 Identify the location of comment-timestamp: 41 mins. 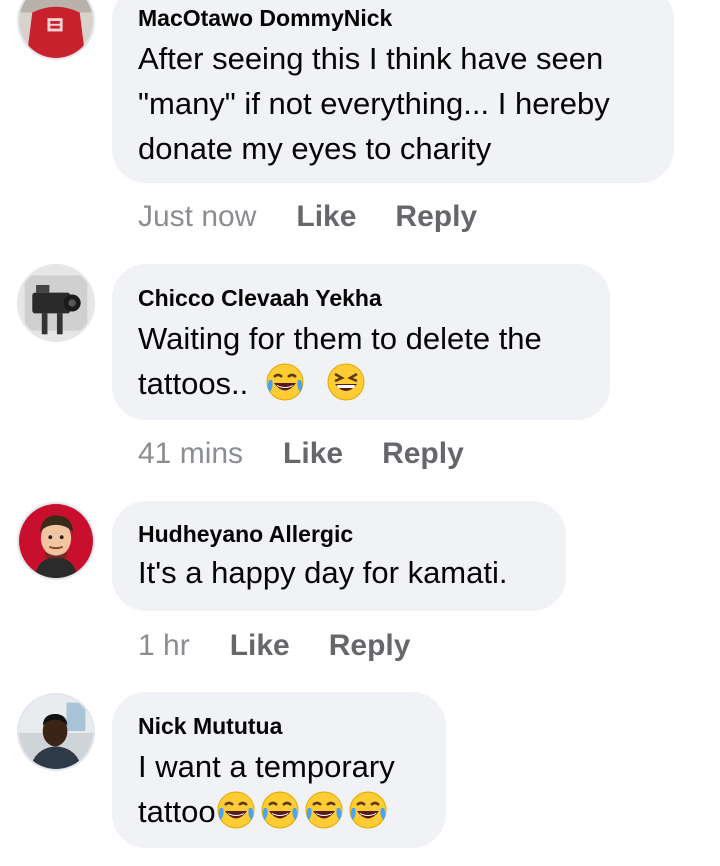
(190, 454).